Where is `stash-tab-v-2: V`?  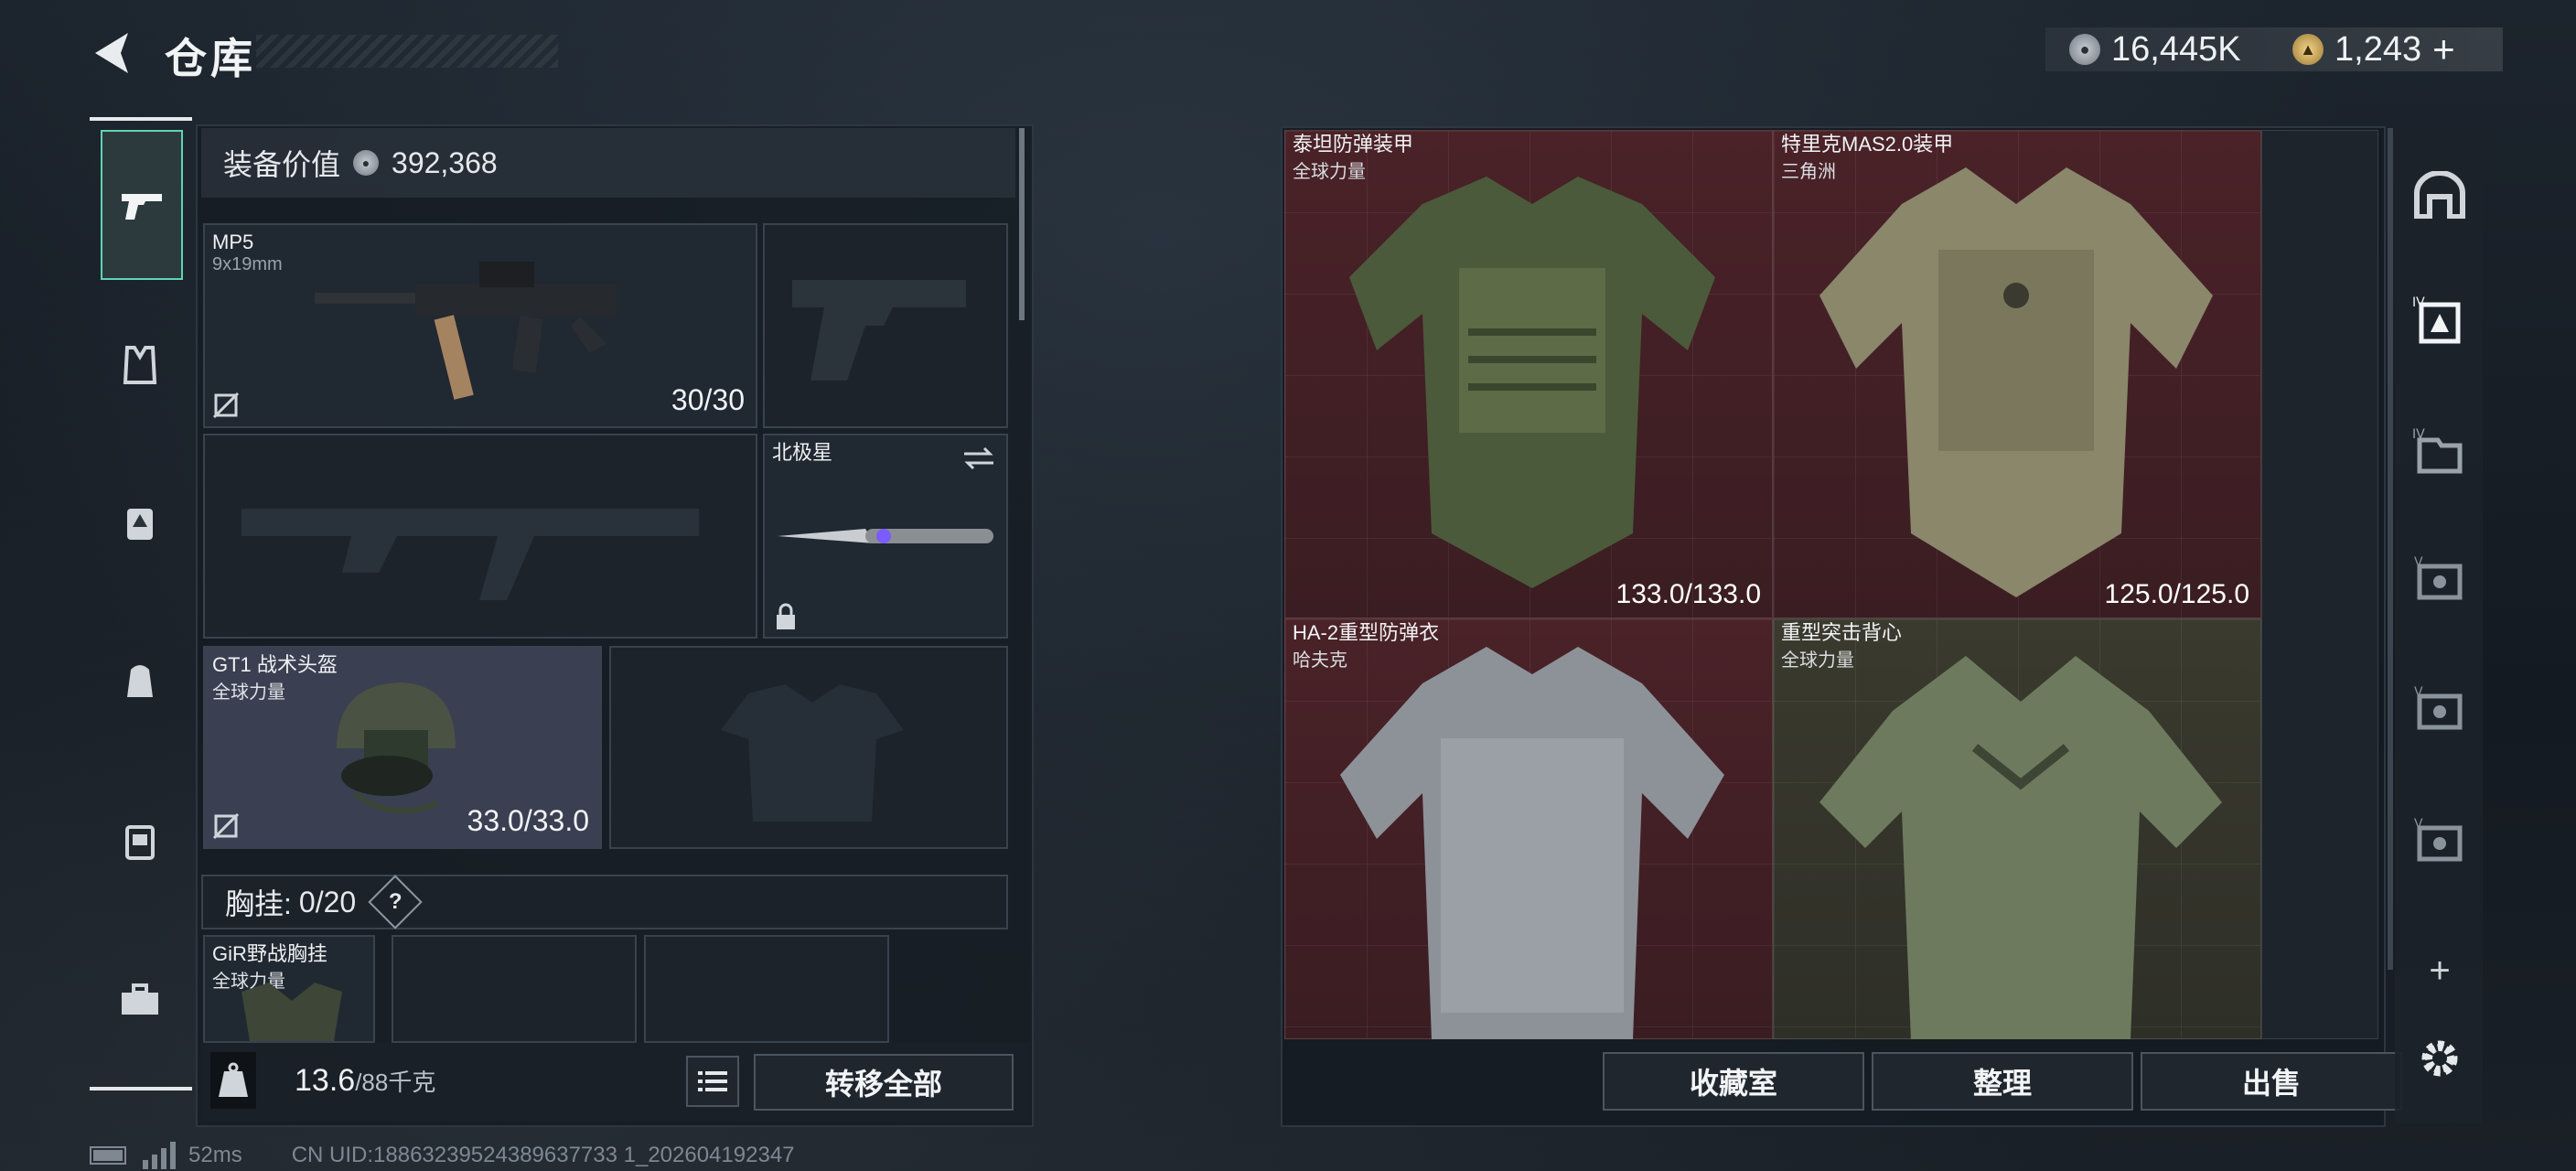
stash-tab-v-2: V is located at coordinates (2440, 709).